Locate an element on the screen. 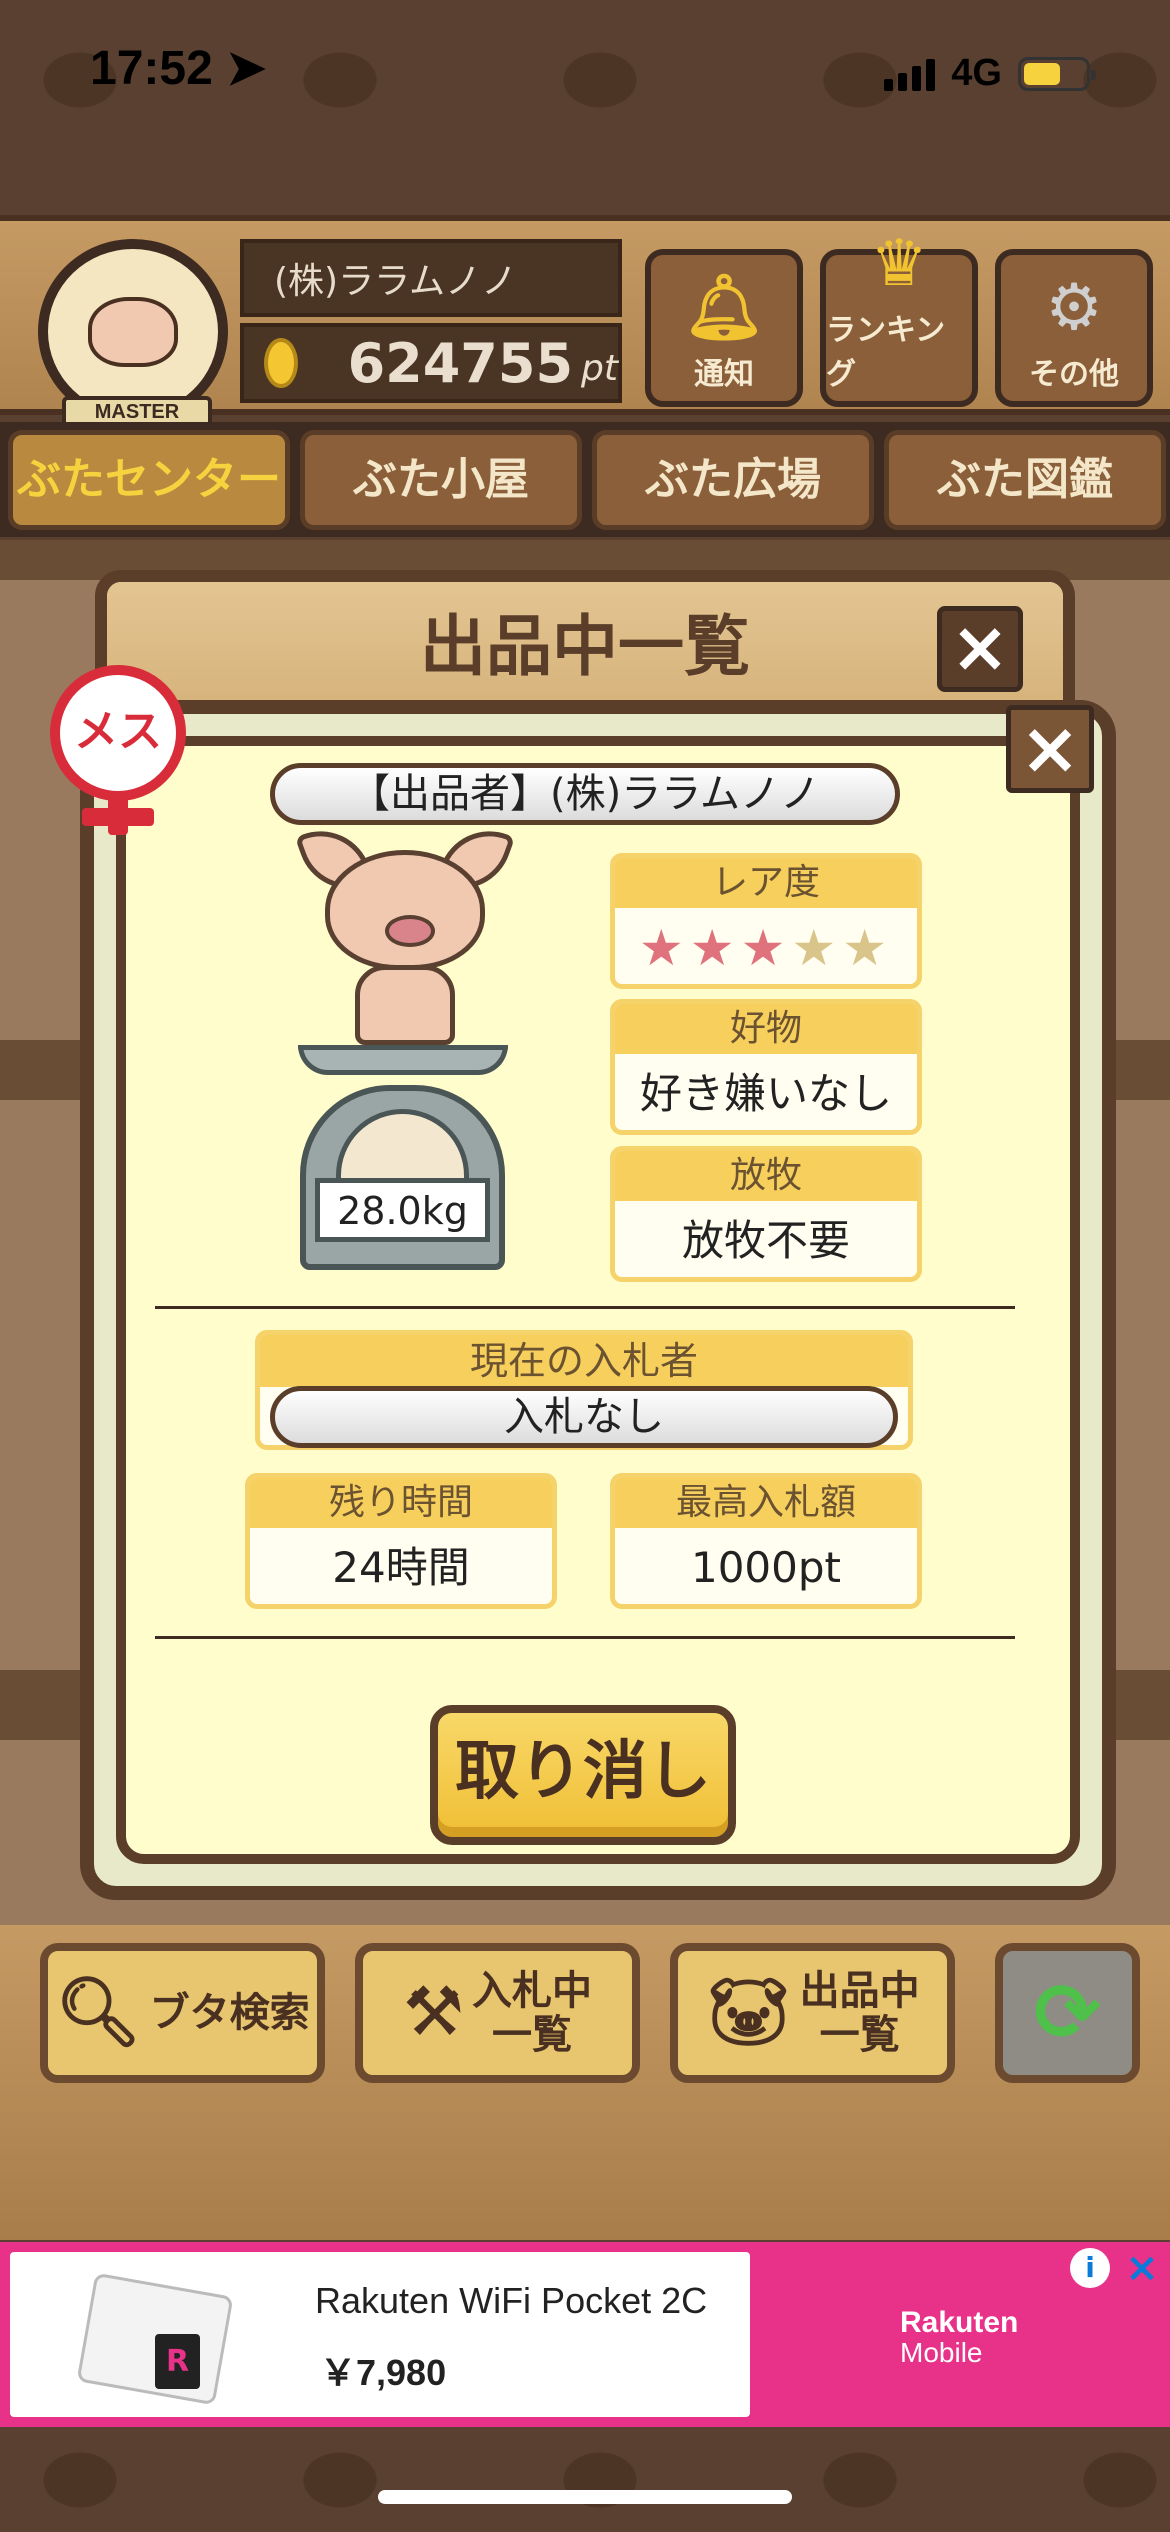 This screenshot has height=2532, width=1170. status-time: 17:52 ➤ is located at coordinates (178, 68).